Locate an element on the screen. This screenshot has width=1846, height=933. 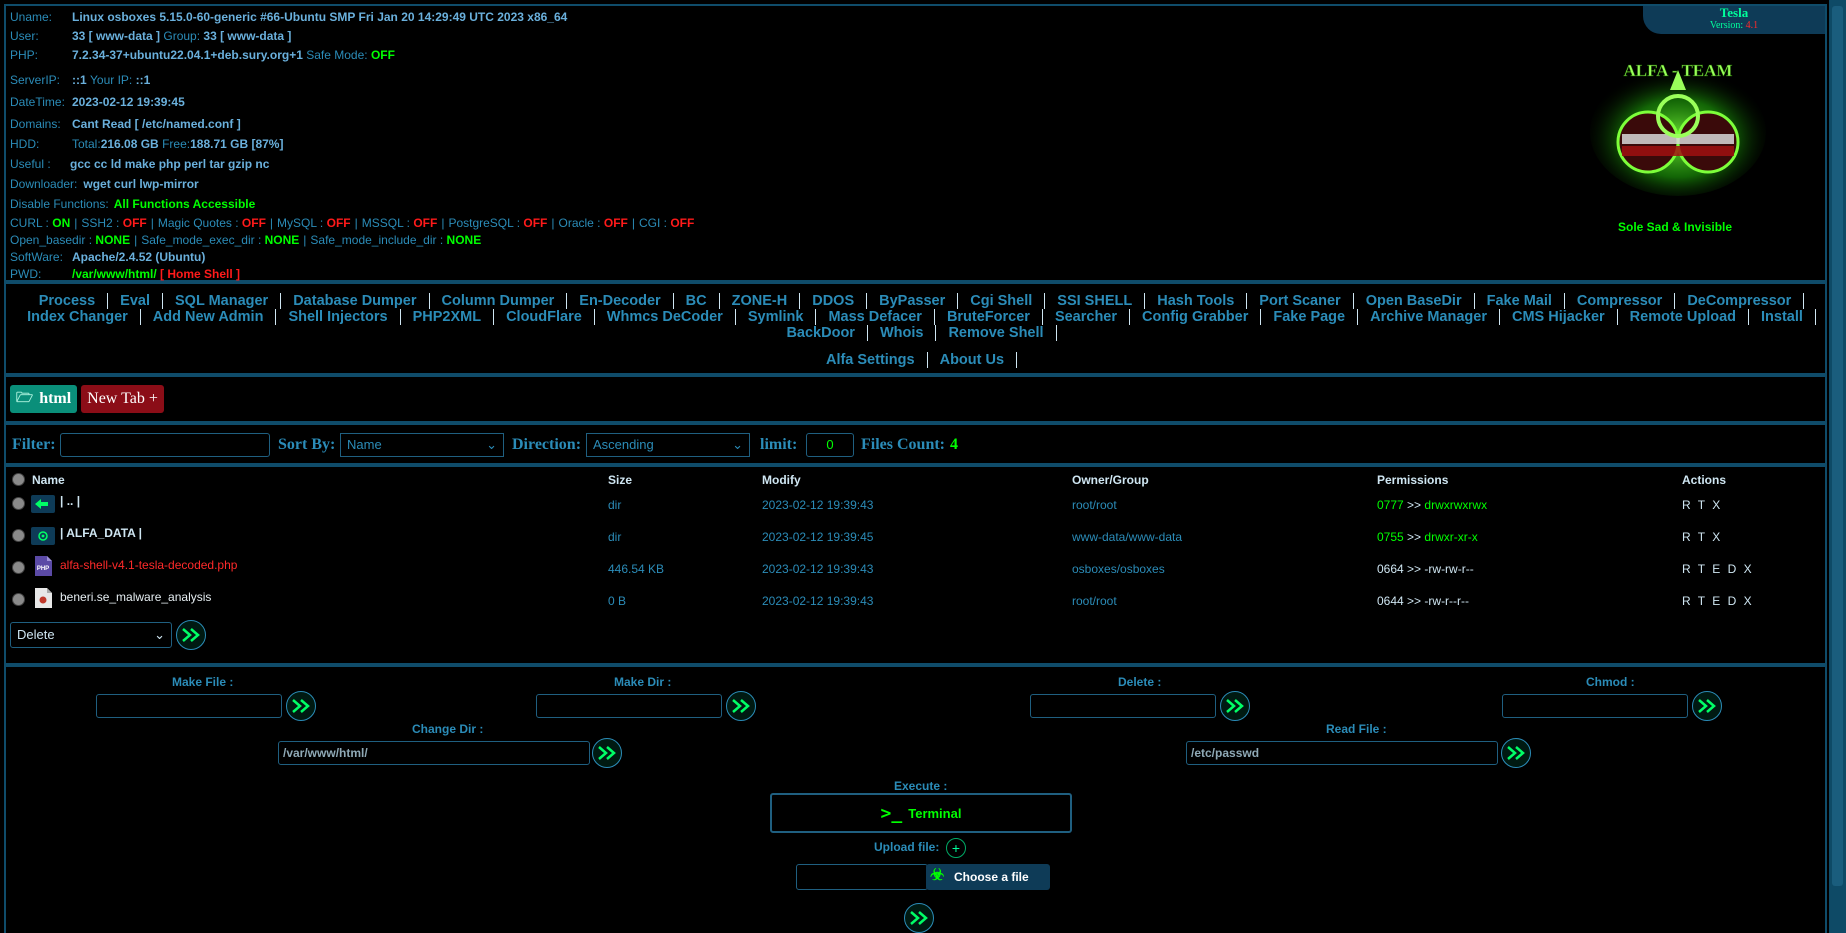
permissions-link: 0777 >> drwxrwxrwx is located at coordinates (1432, 505).